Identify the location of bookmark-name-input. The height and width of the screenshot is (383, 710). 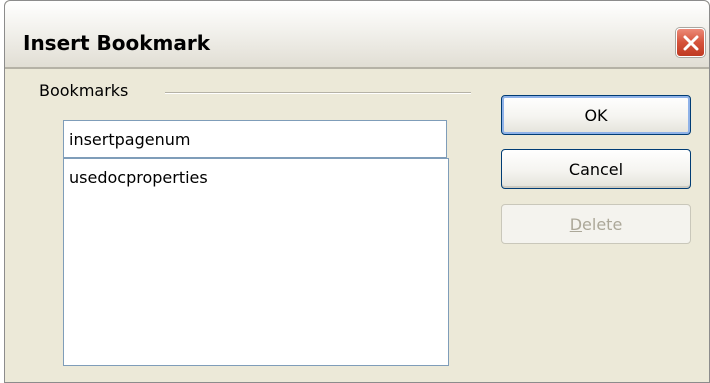
(255, 139).